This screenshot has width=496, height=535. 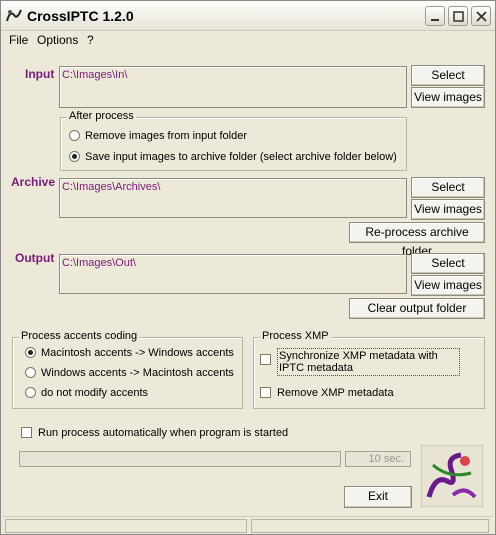 I want to click on maximize-button, so click(x=458, y=16).